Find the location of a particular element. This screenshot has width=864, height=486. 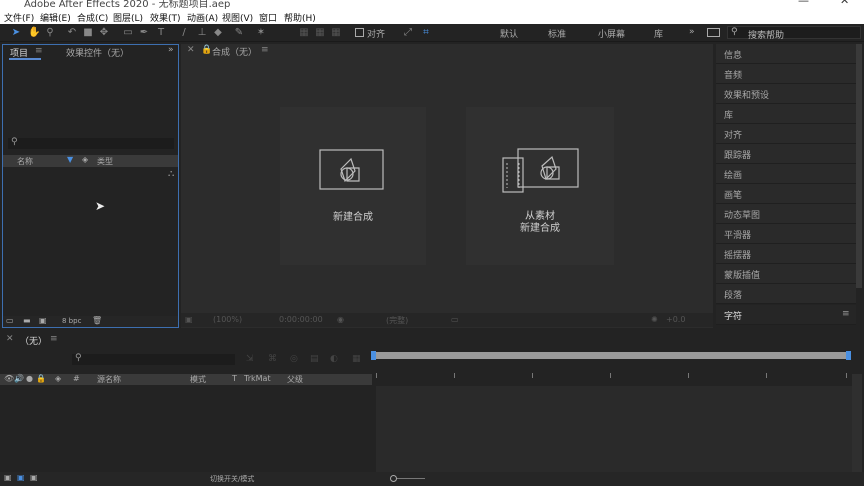

toggle-transfer-icon: ▣ is located at coordinates (21, 477).